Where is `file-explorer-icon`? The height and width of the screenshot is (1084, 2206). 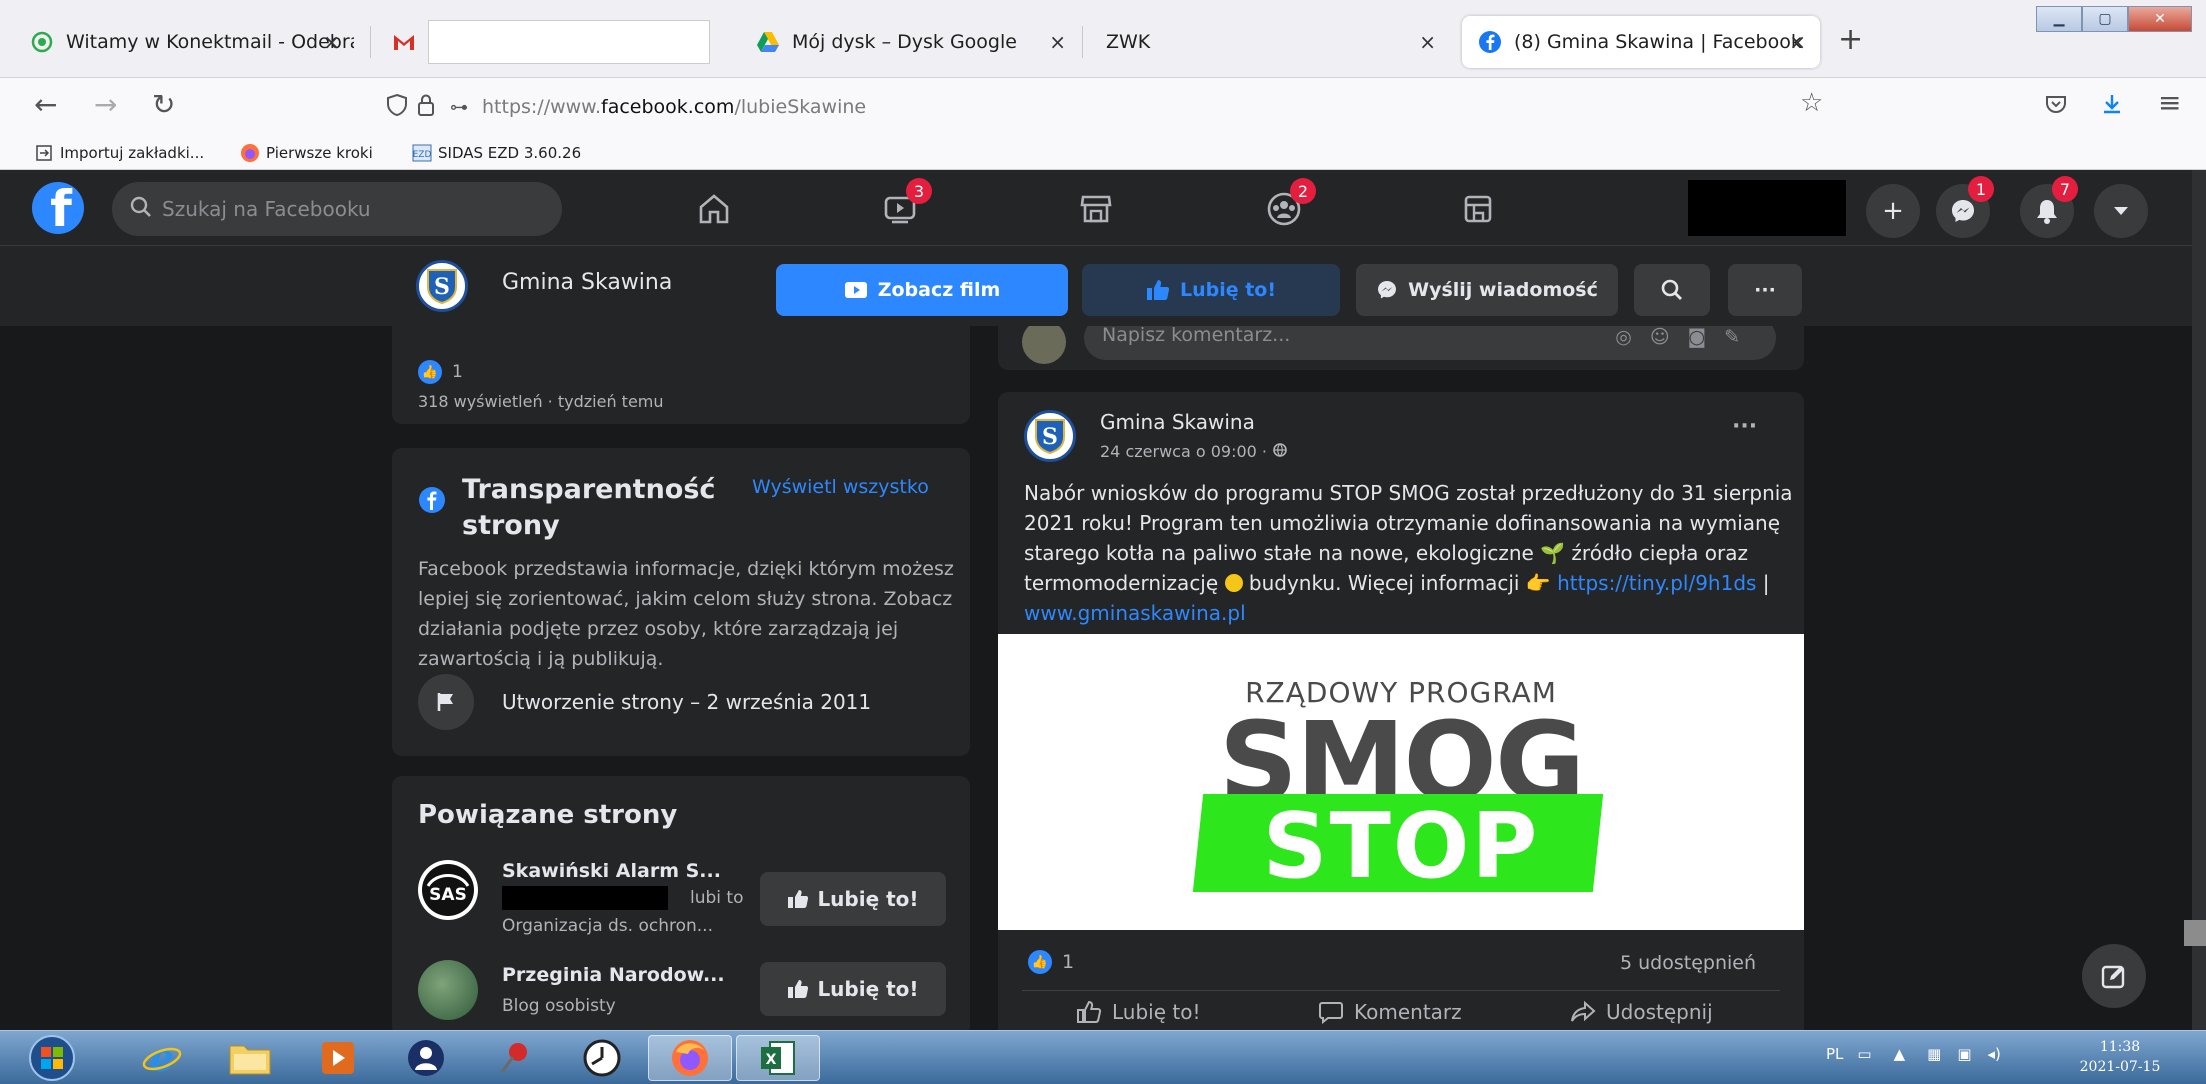 file-explorer-icon is located at coordinates (250, 1058).